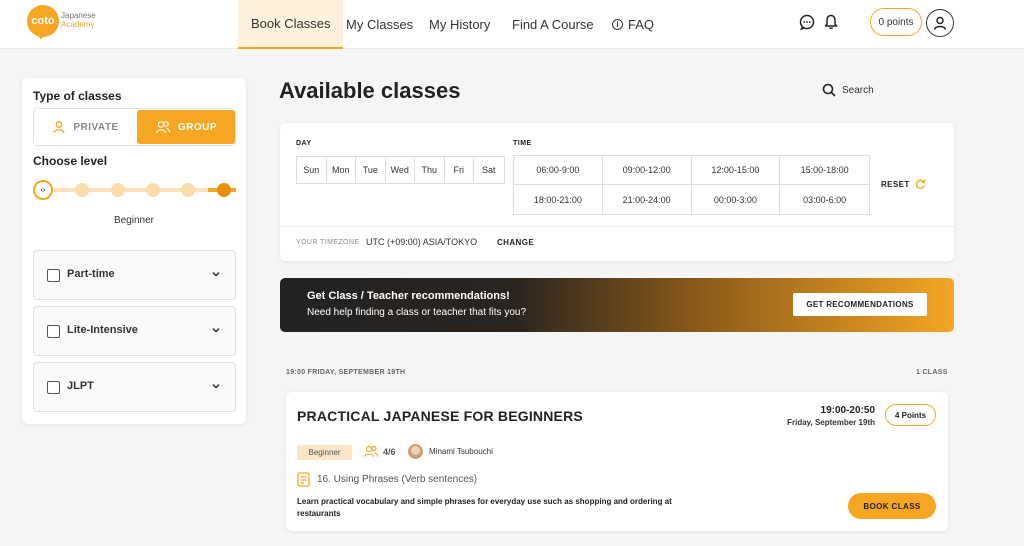 This screenshot has height=546, width=1024. I want to click on timezone-value: UTC (+09:00) ASIA/TOKYO, so click(422, 242).